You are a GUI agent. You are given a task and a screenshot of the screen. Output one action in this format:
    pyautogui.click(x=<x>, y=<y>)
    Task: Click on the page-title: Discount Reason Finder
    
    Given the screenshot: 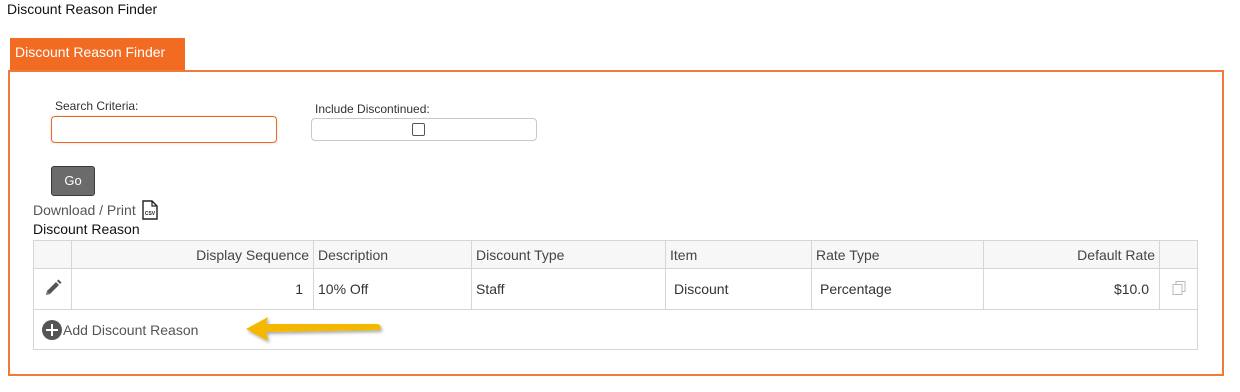 What is the action you would take?
    pyautogui.click(x=82, y=9)
    